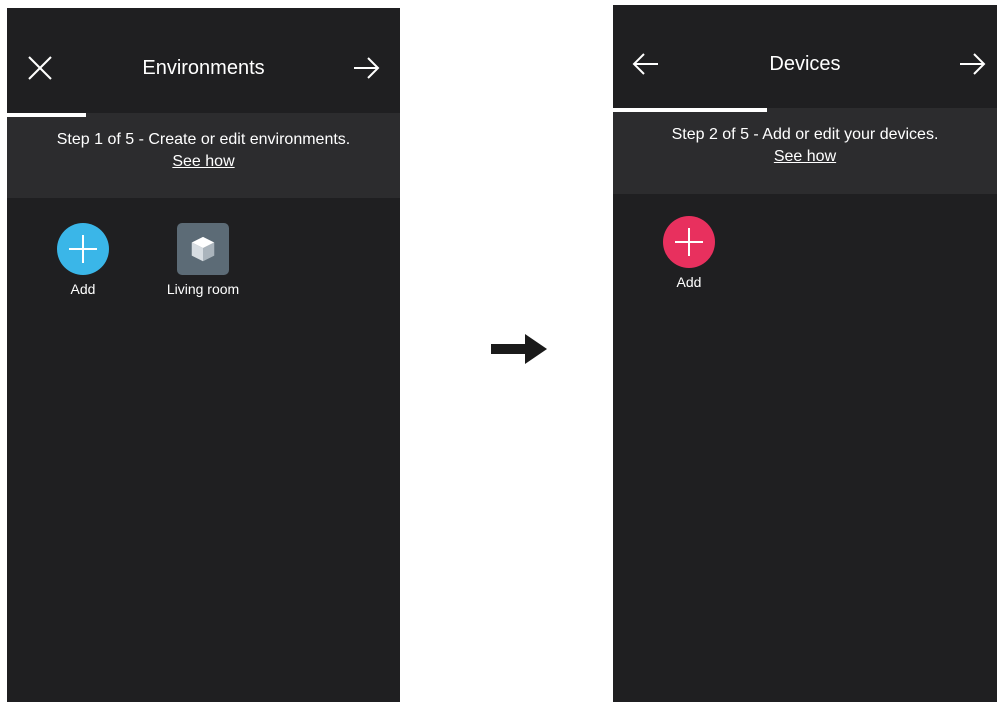 Image resolution: width=997 pixels, height=702 pixels. Describe the element at coordinates (83, 289) in the screenshot. I see `add-environment-label: Add` at that location.